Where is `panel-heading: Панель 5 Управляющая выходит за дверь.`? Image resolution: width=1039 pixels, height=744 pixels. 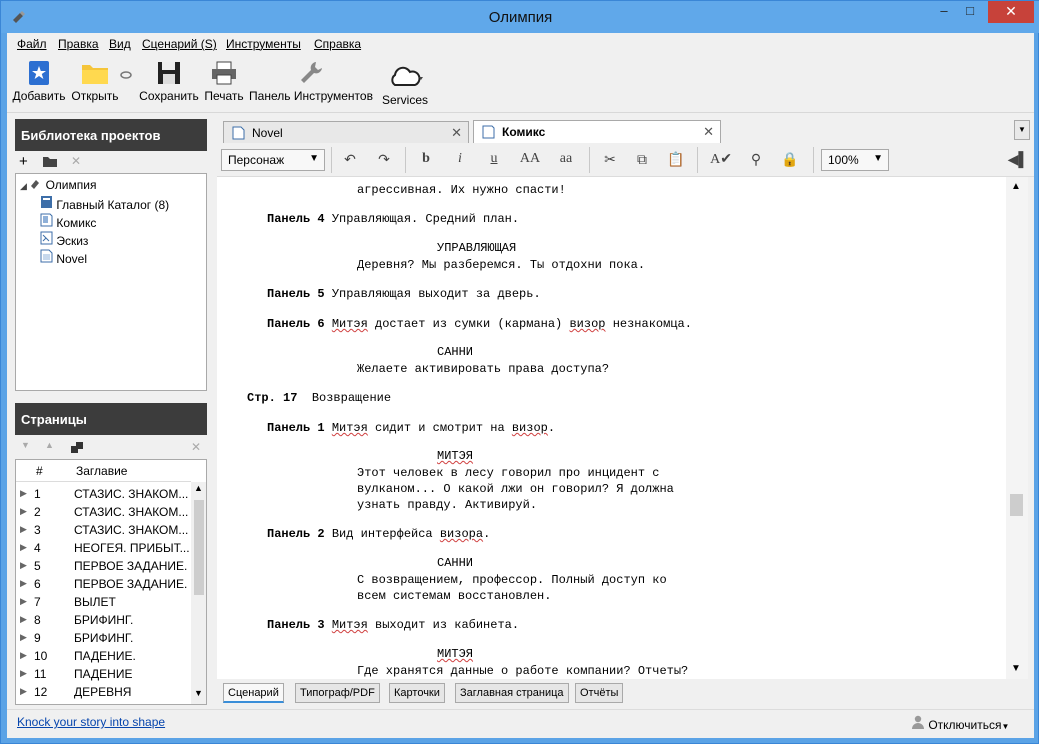
panel-heading: Панель 5 Управляющая выходит за дверь. is located at coordinates (404, 294).